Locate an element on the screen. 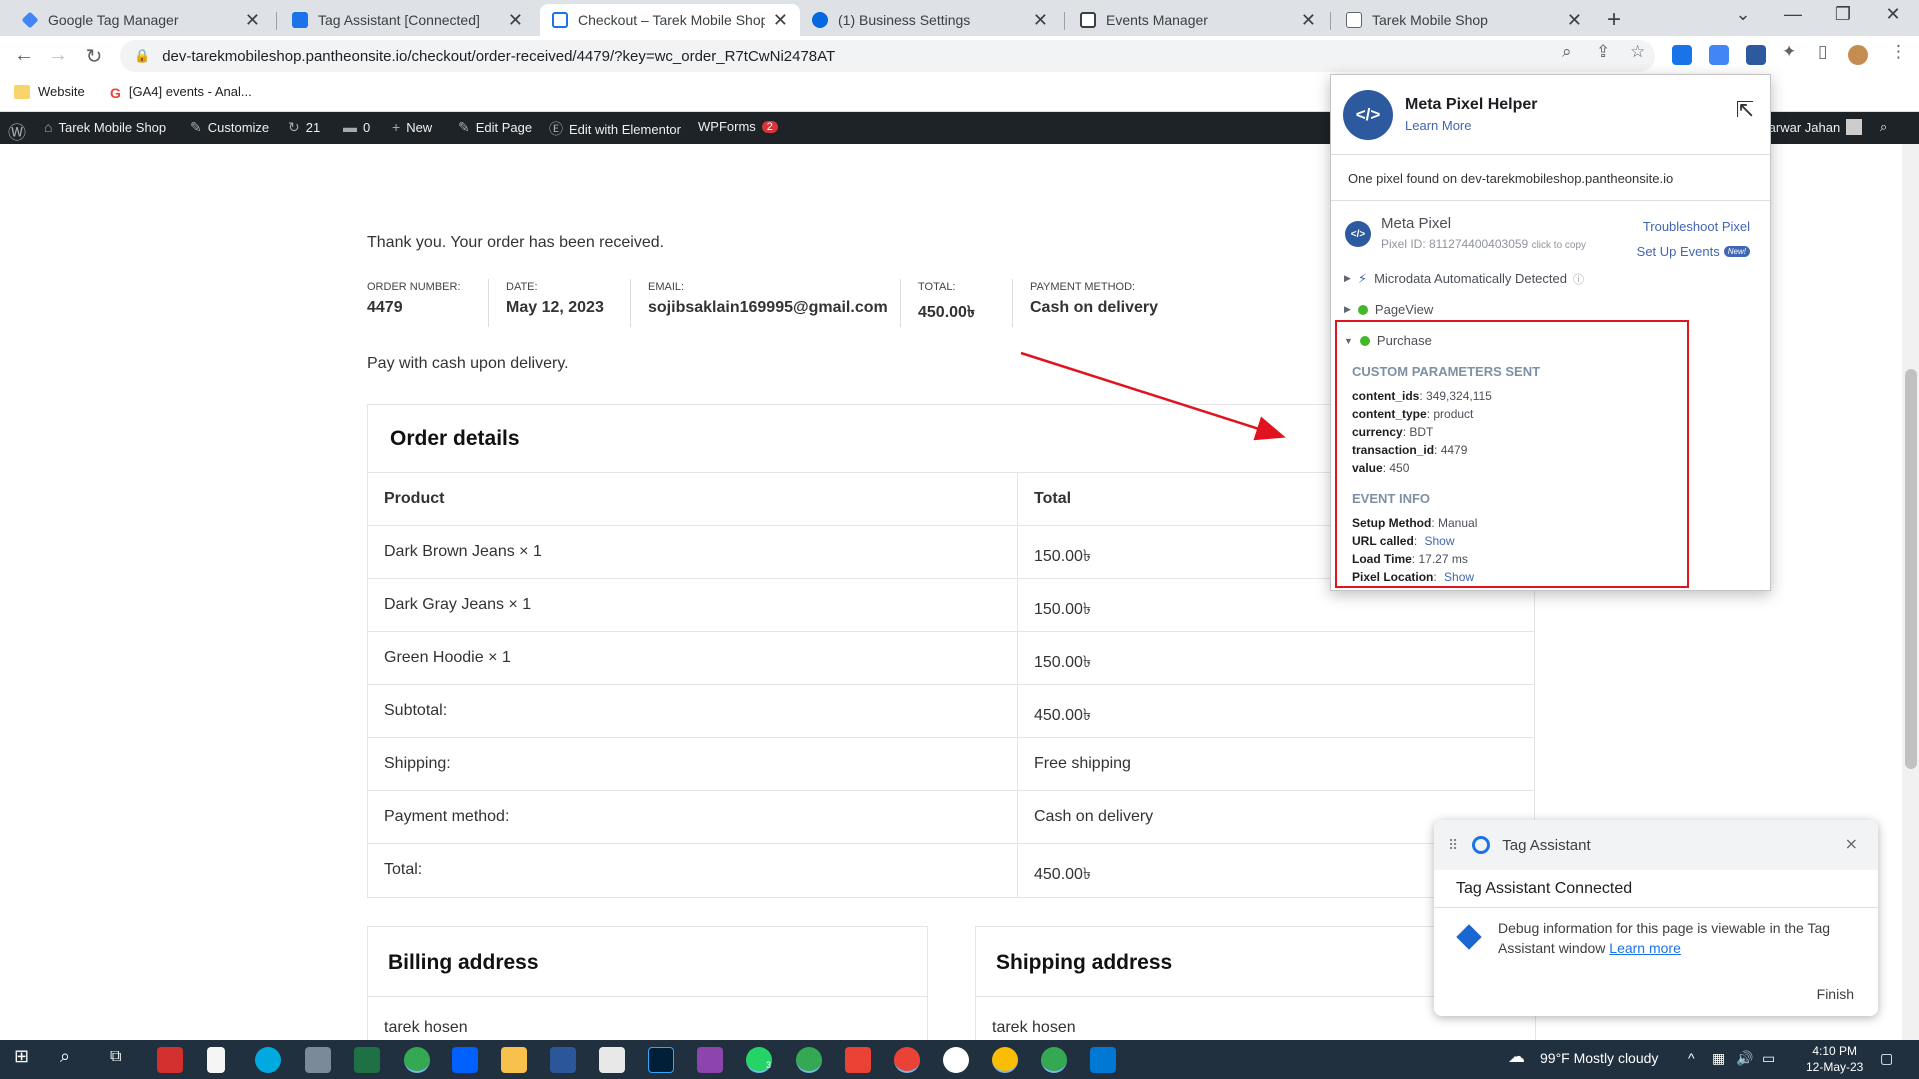 This screenshot has height=1079, width=1919. gtm-icon is located at coordinates (30, 20).